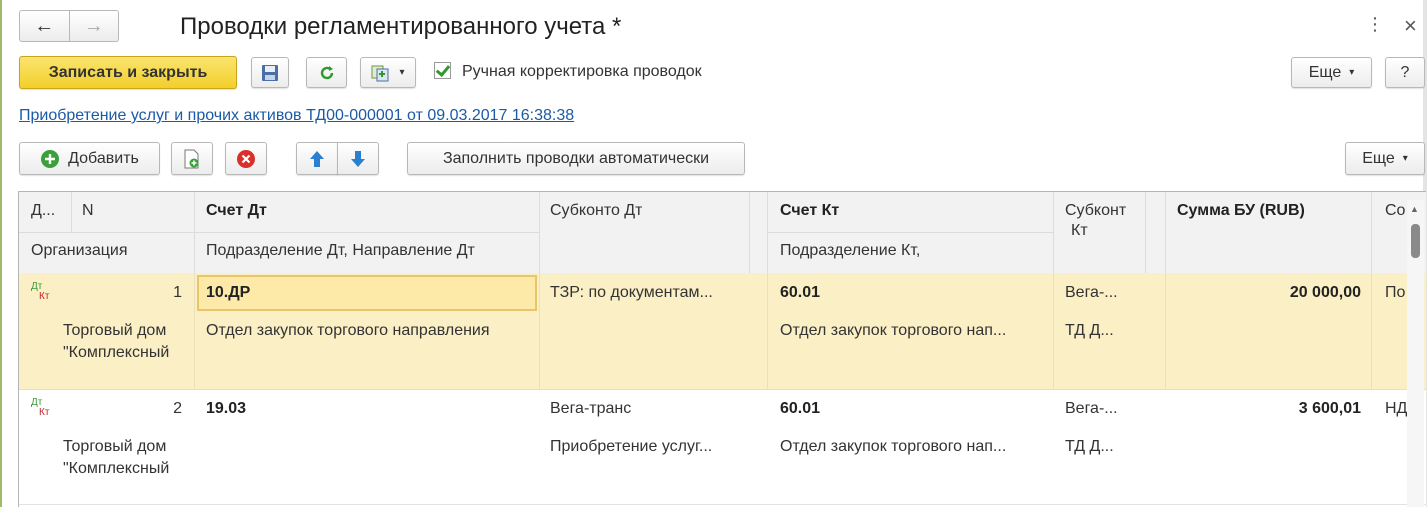  I want to click on table-more-button: Еще ▾, so click(1385, 158).